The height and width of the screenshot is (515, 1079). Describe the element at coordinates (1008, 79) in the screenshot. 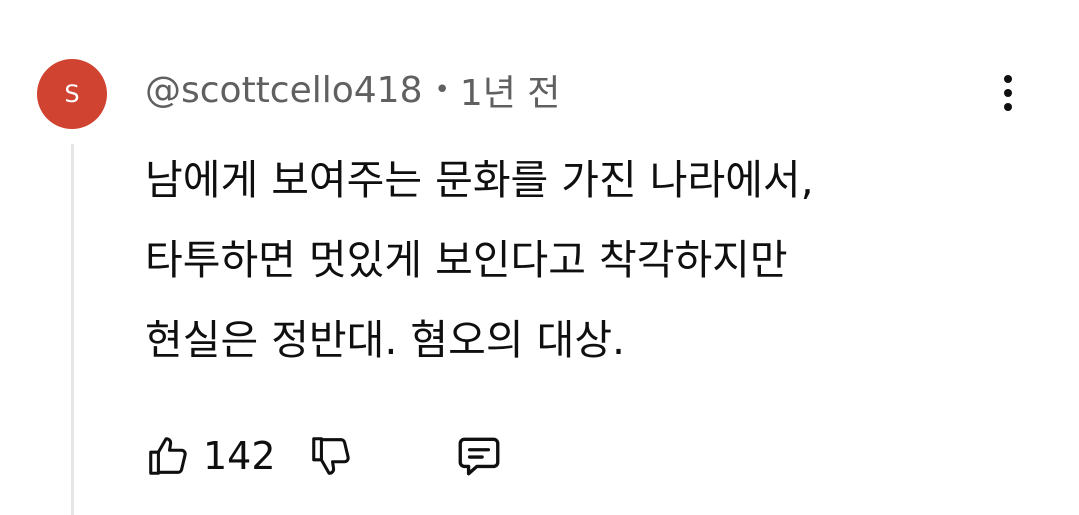

I see `more-vertical-icon` at that location.